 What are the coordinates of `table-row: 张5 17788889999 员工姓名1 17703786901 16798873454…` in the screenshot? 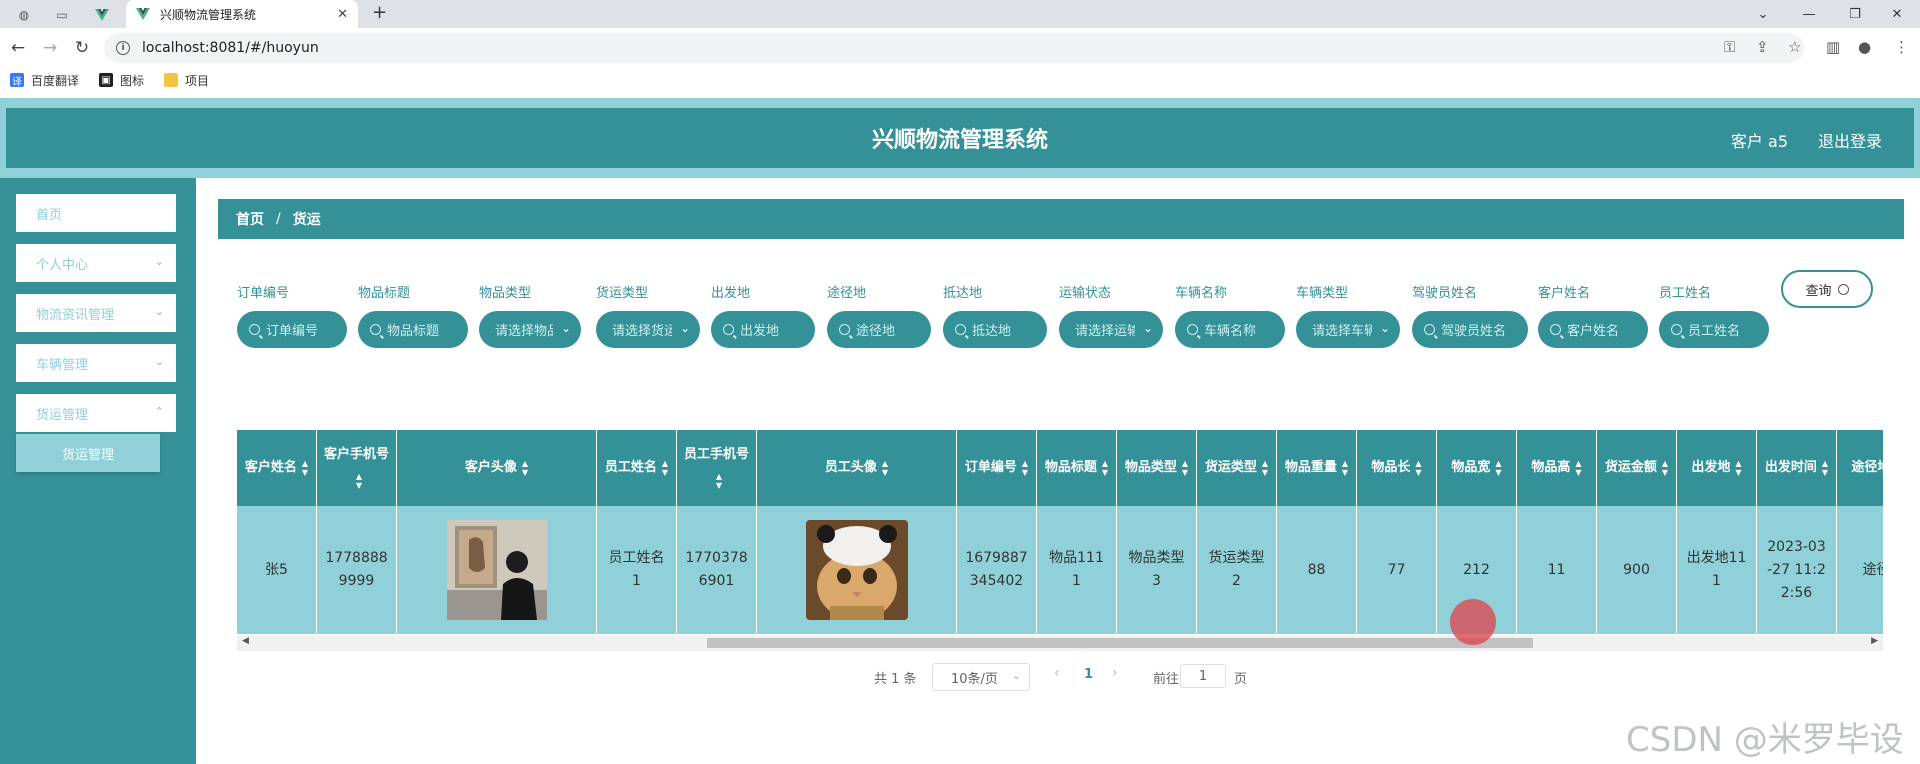 It's located at (1060, 570).